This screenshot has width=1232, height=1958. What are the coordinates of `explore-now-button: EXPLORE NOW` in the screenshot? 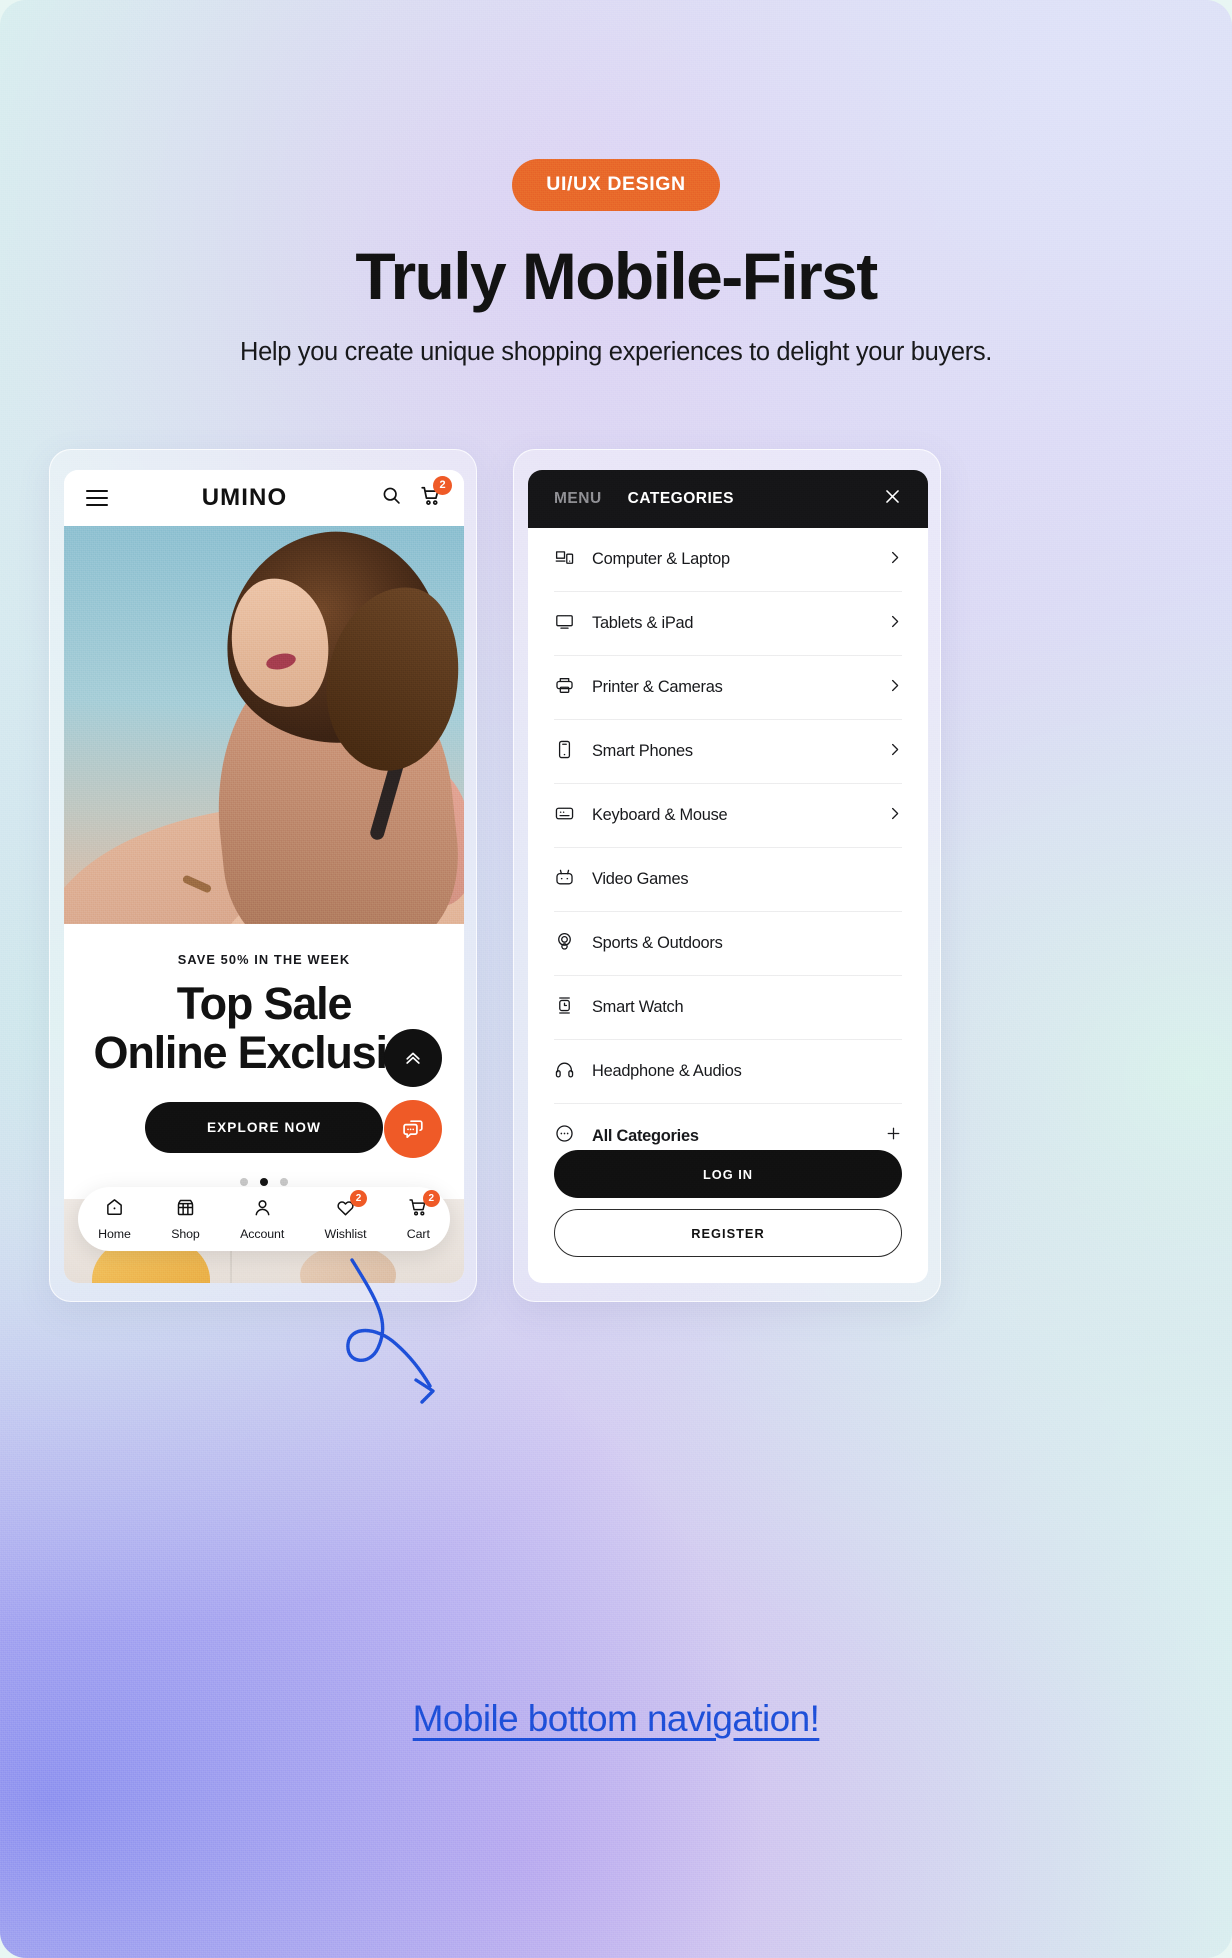 It's located at (264, 1128).